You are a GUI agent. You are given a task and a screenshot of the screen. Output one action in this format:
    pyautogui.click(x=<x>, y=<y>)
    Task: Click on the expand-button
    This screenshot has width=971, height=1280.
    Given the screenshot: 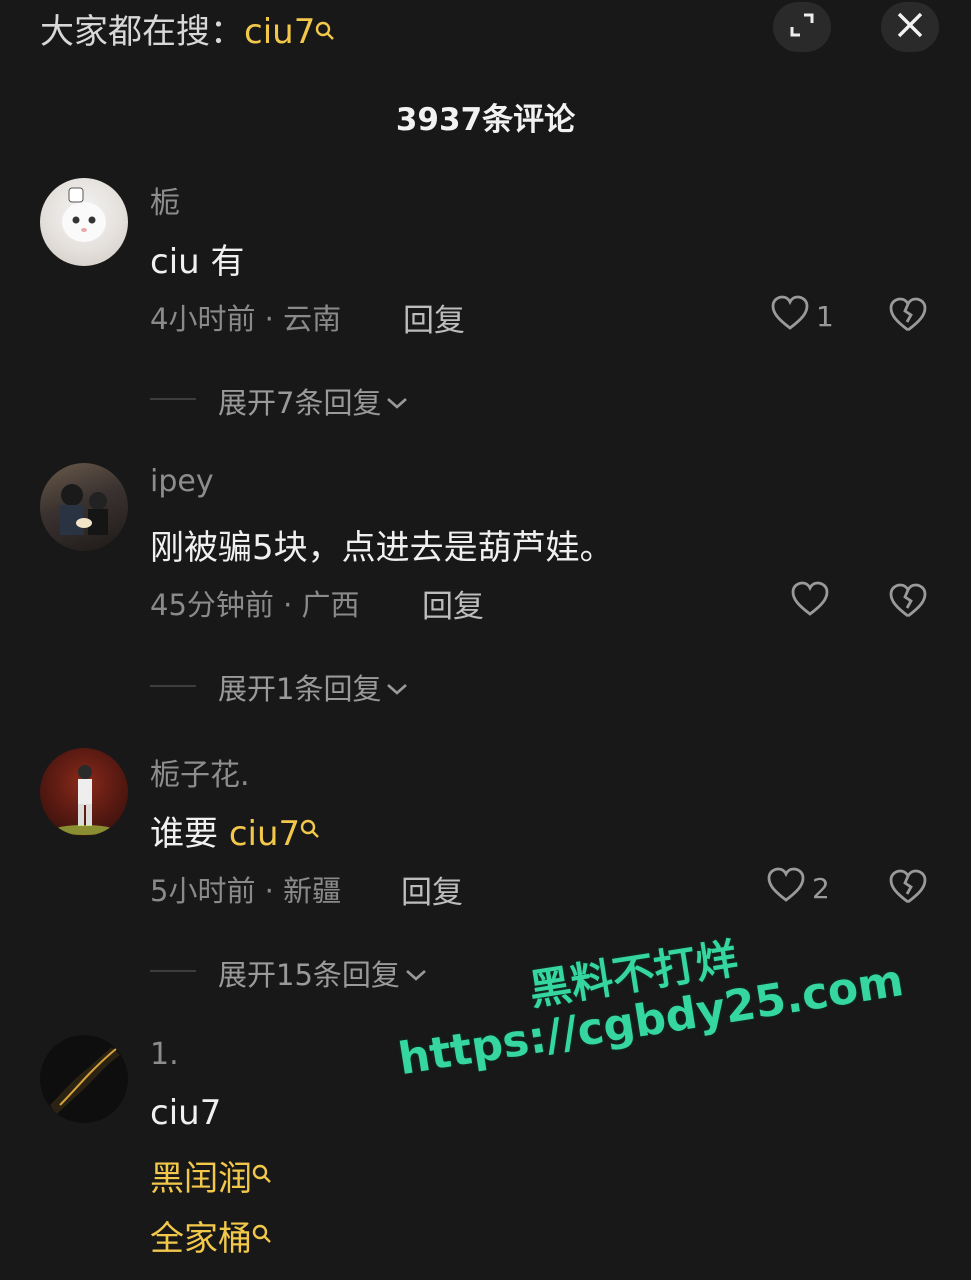 What is the action you would take?
    pyautogui.click(x=802, y=27)
    